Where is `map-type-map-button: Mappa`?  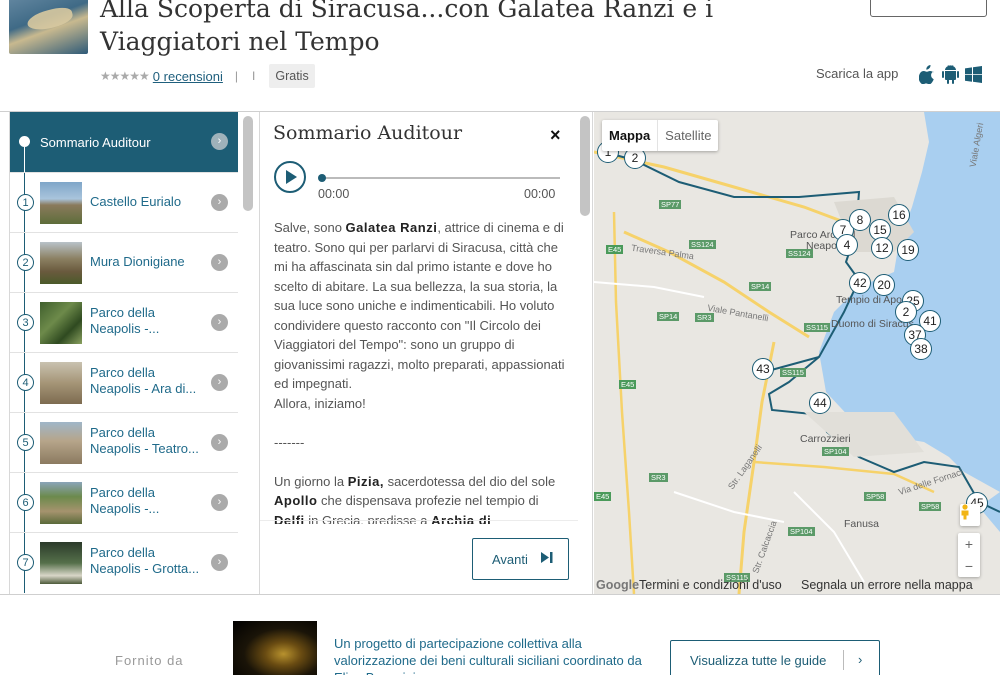 map-type-map-button: Mappa is located at coordinates (629, 135).